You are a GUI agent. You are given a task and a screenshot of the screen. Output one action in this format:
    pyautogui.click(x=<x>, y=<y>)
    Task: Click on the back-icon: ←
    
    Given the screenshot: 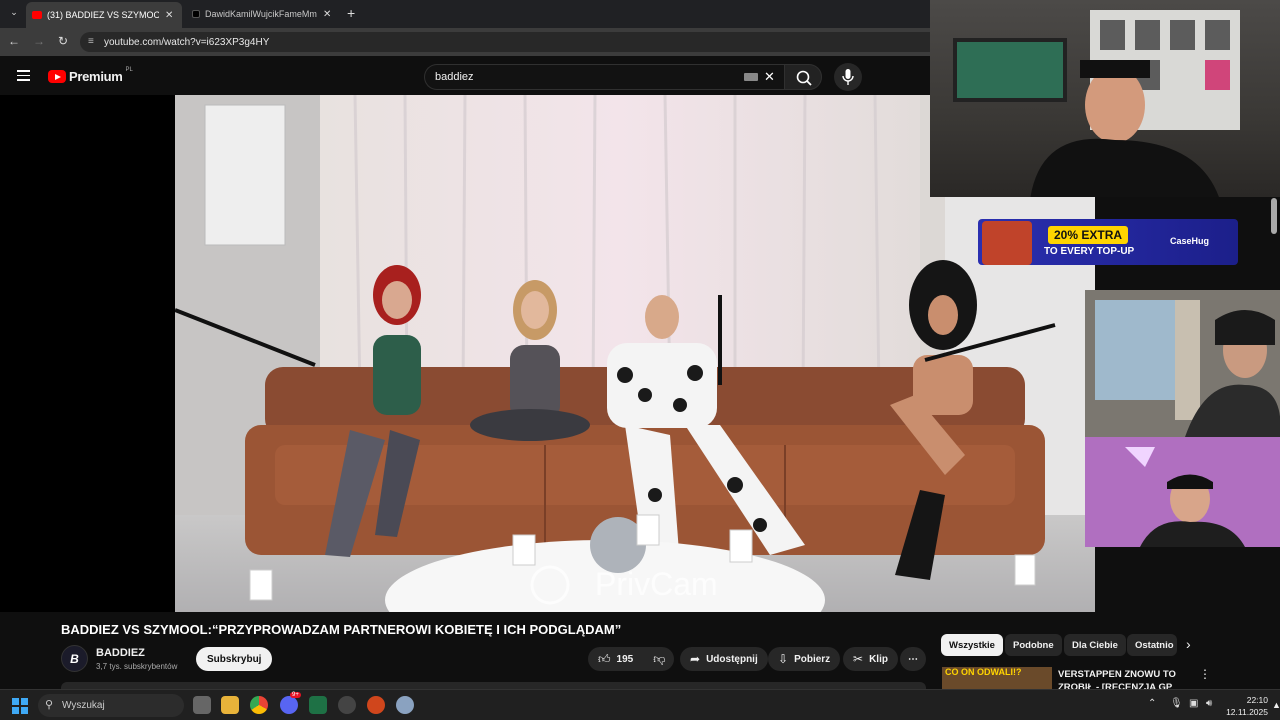 What is the action you would take?
    pyautogui.click(x=14, y=41)
    